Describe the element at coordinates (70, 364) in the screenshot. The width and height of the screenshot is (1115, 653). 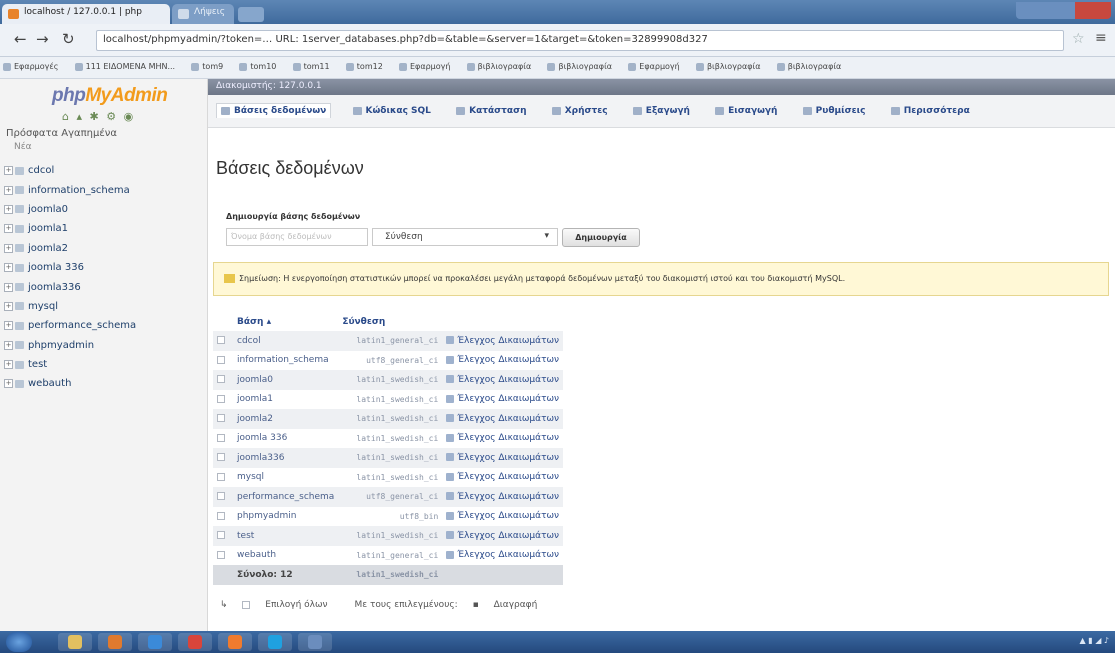
I see `tree-item-database: + test` at that location.